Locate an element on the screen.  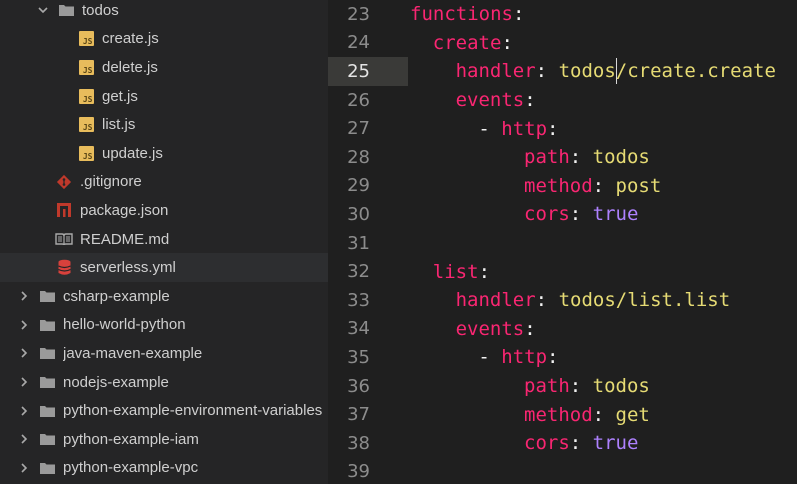
code-line: 26 events: is located at coordinates (562, 100).